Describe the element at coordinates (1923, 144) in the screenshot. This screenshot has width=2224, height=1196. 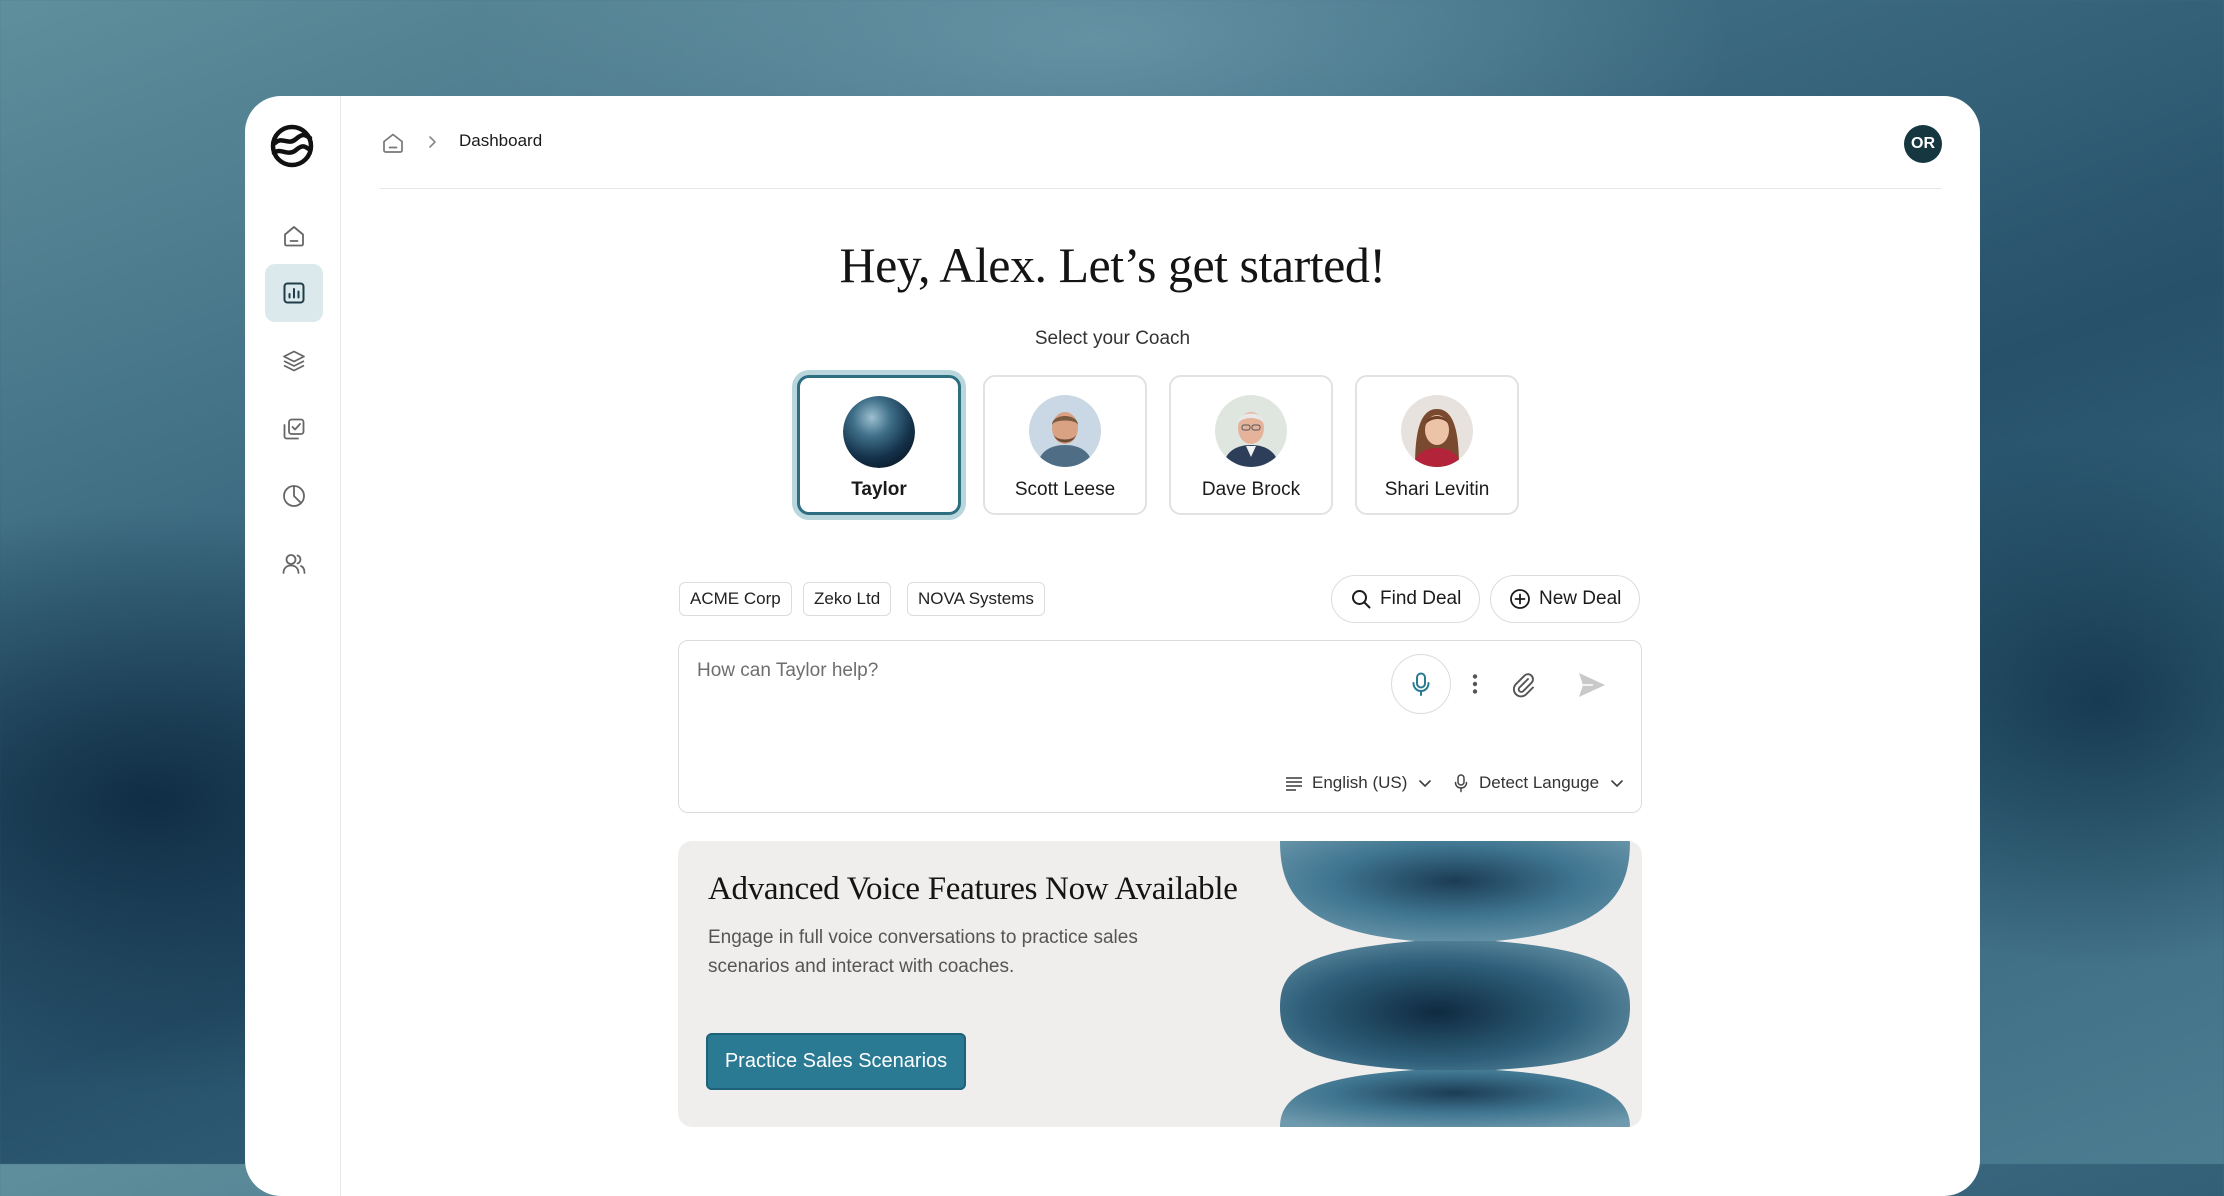
I see `user-avatar: OR` at that location.